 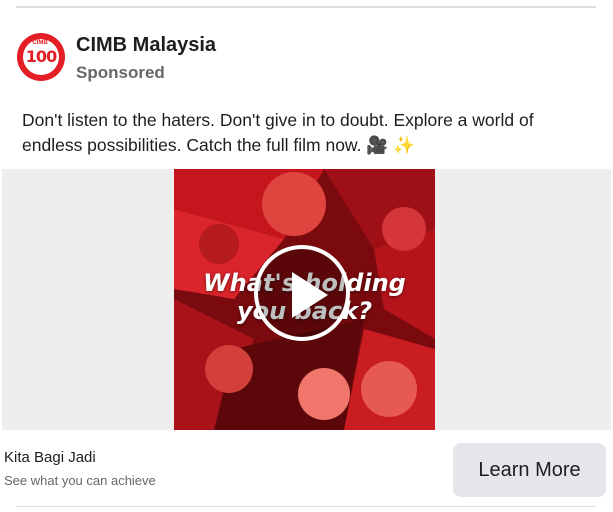 I want to click on sponsored-label: Sponsored, so click(x=120, y=73).